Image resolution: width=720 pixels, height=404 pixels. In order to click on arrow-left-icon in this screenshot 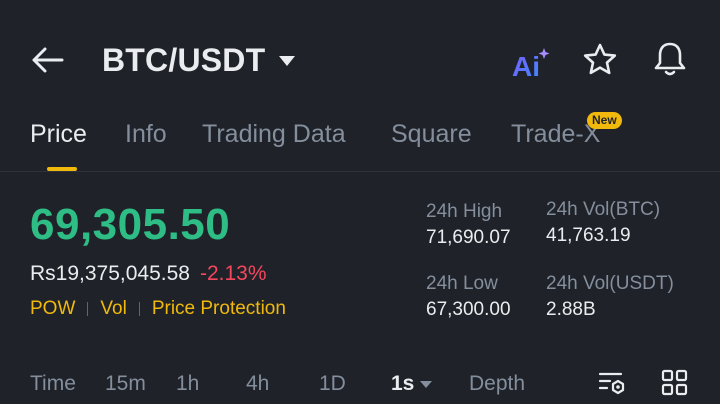, I will do `click(48, 60)`.